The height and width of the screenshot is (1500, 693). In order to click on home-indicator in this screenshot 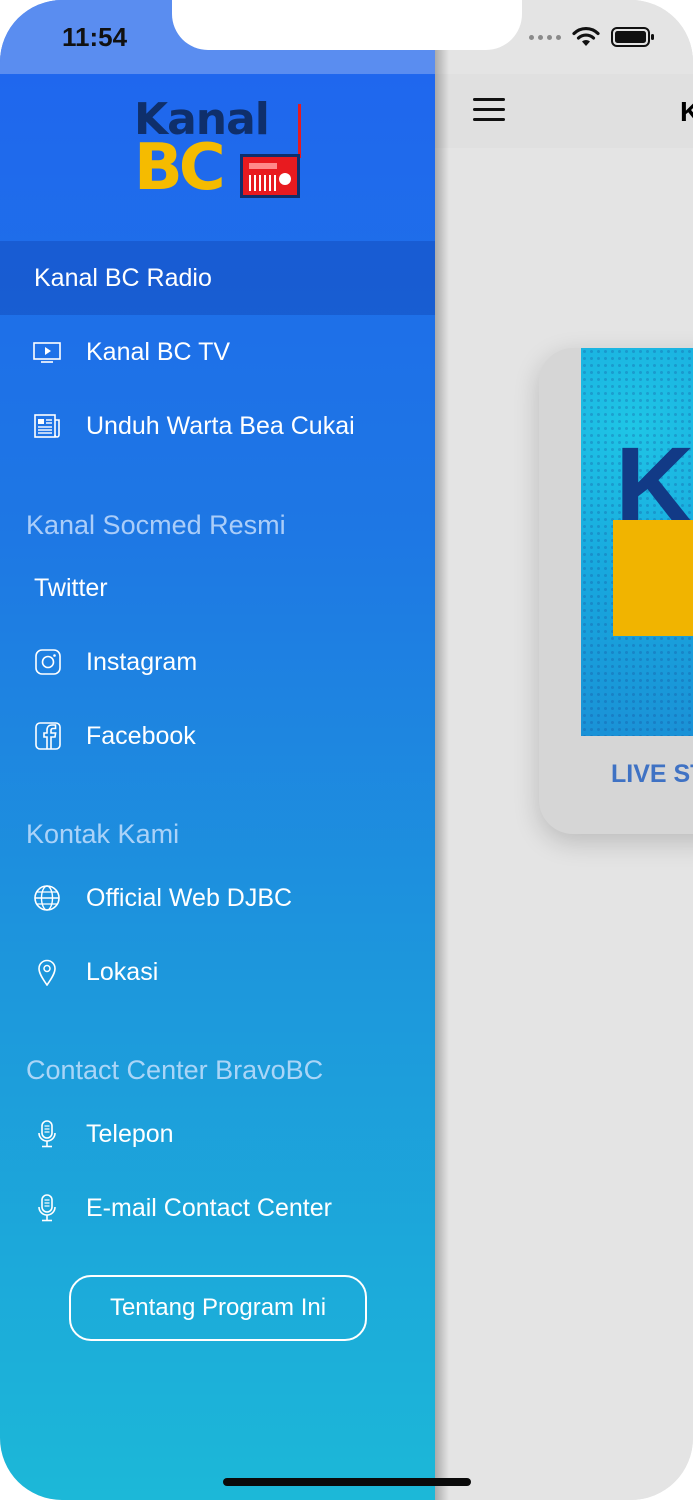, I will do `click(347, 1482)`.